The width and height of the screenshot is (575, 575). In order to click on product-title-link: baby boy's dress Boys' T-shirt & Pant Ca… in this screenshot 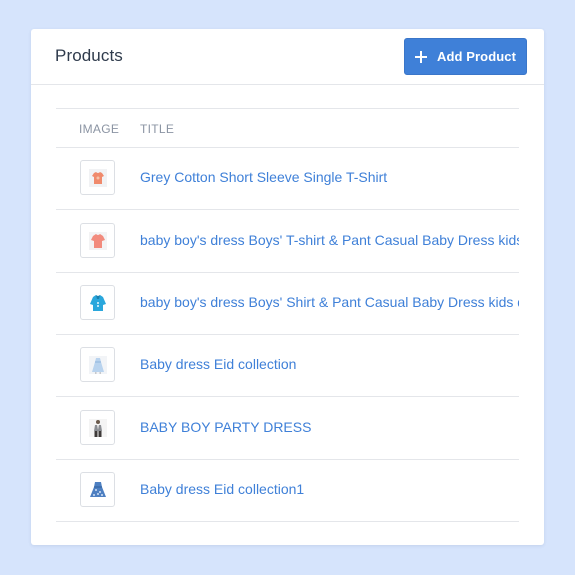, I will do `click(329, 240)`.